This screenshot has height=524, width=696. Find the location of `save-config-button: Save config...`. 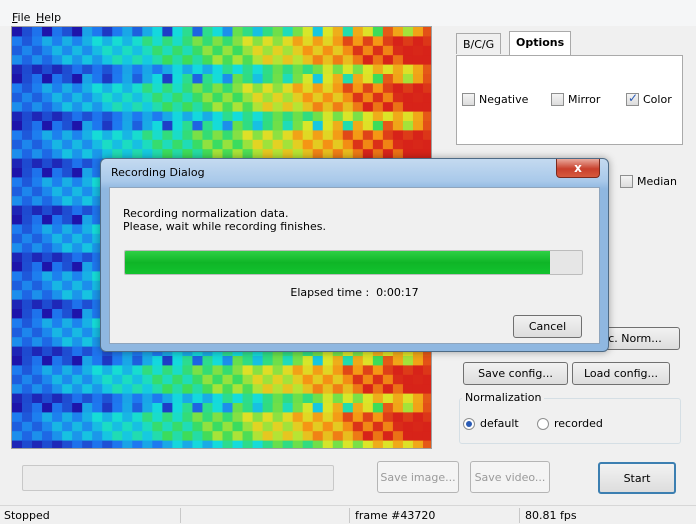

save-config-button: Save config... is located at coordinates (515, 373).